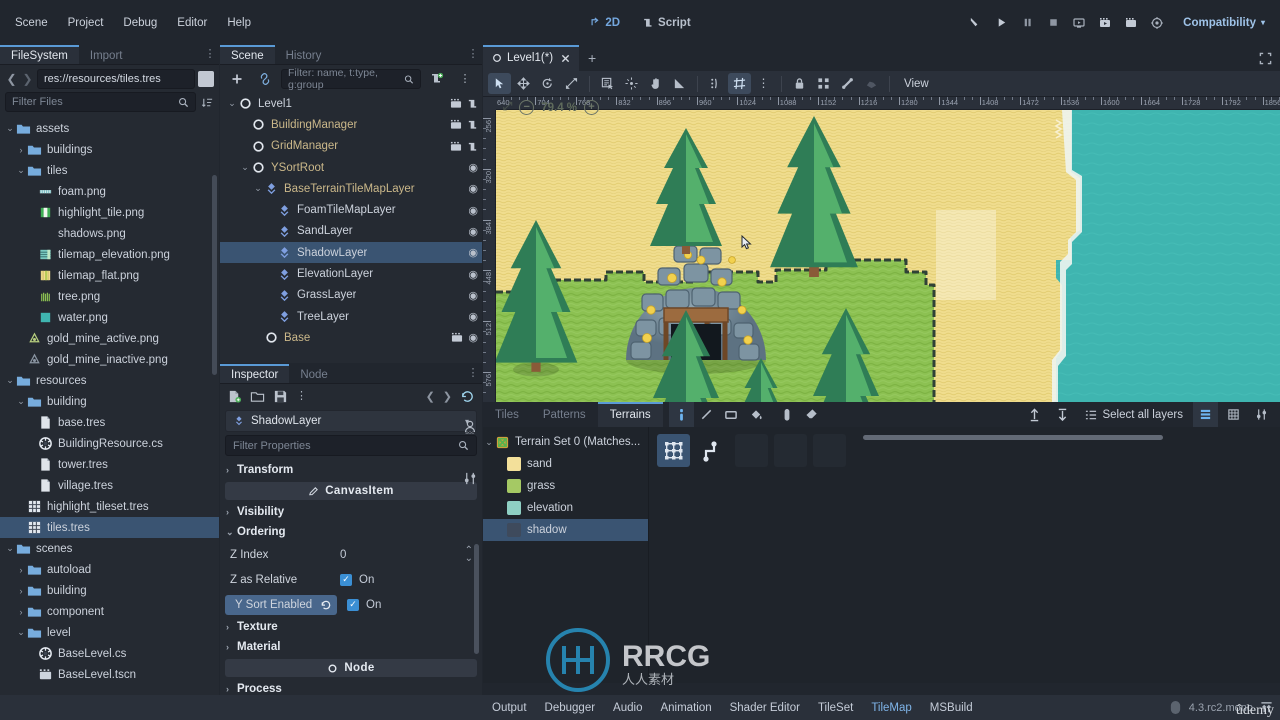 This screenshot has height=720, width=1280. I want to click on scene-node-treelayer: TreeLayer ◉, so click(351, 316).